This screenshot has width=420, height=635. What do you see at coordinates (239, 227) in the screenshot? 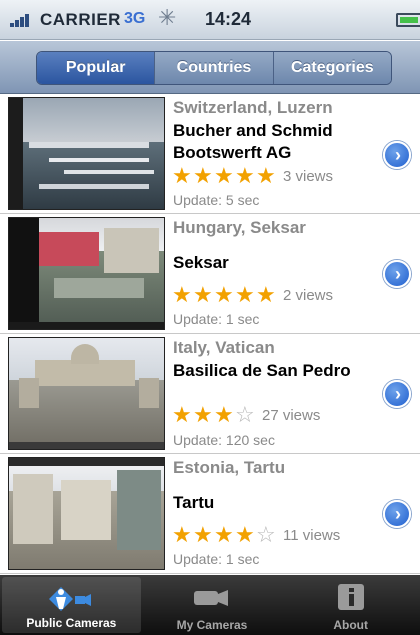
I see `camera-location: Hungary, Seksar` at bounding box center [239, 227].